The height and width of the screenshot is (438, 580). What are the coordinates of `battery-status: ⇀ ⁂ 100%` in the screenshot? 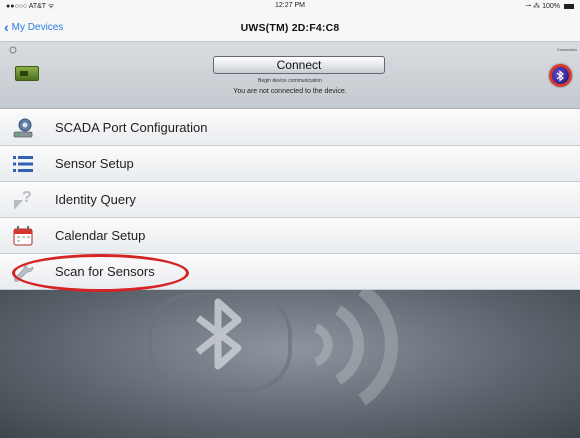 It's located at (549, 6).